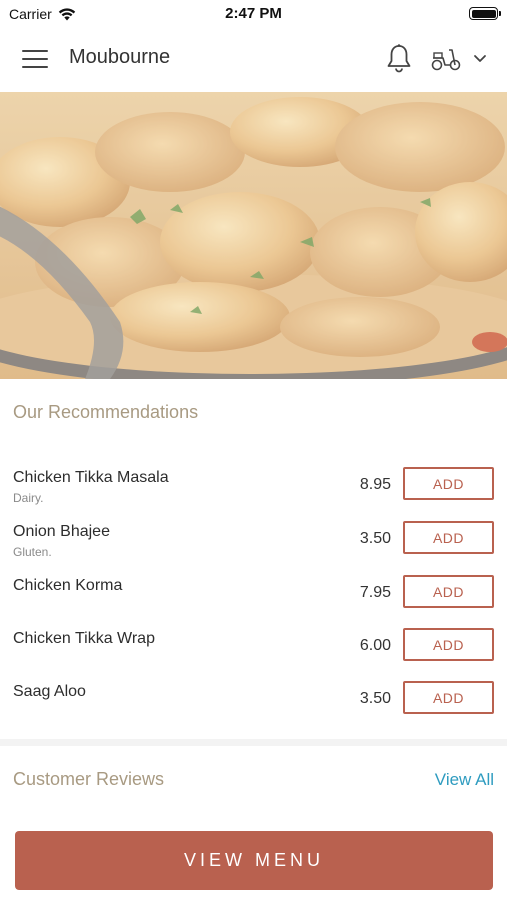 Image resolution: width=507 pixels, height=900 pixels. I want to click on item-tag: Gluten., so click(32, 552).